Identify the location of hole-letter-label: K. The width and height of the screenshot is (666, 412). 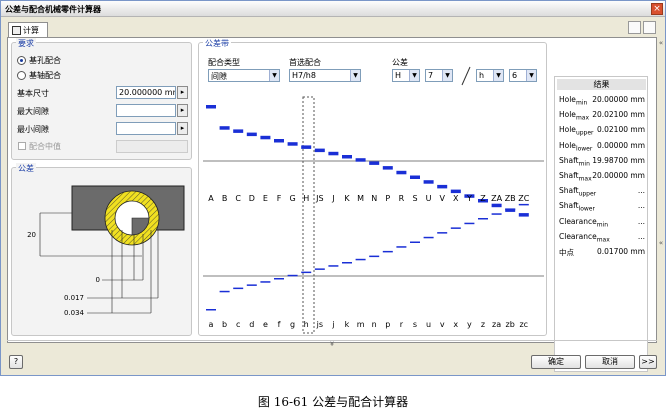
(347, 198).